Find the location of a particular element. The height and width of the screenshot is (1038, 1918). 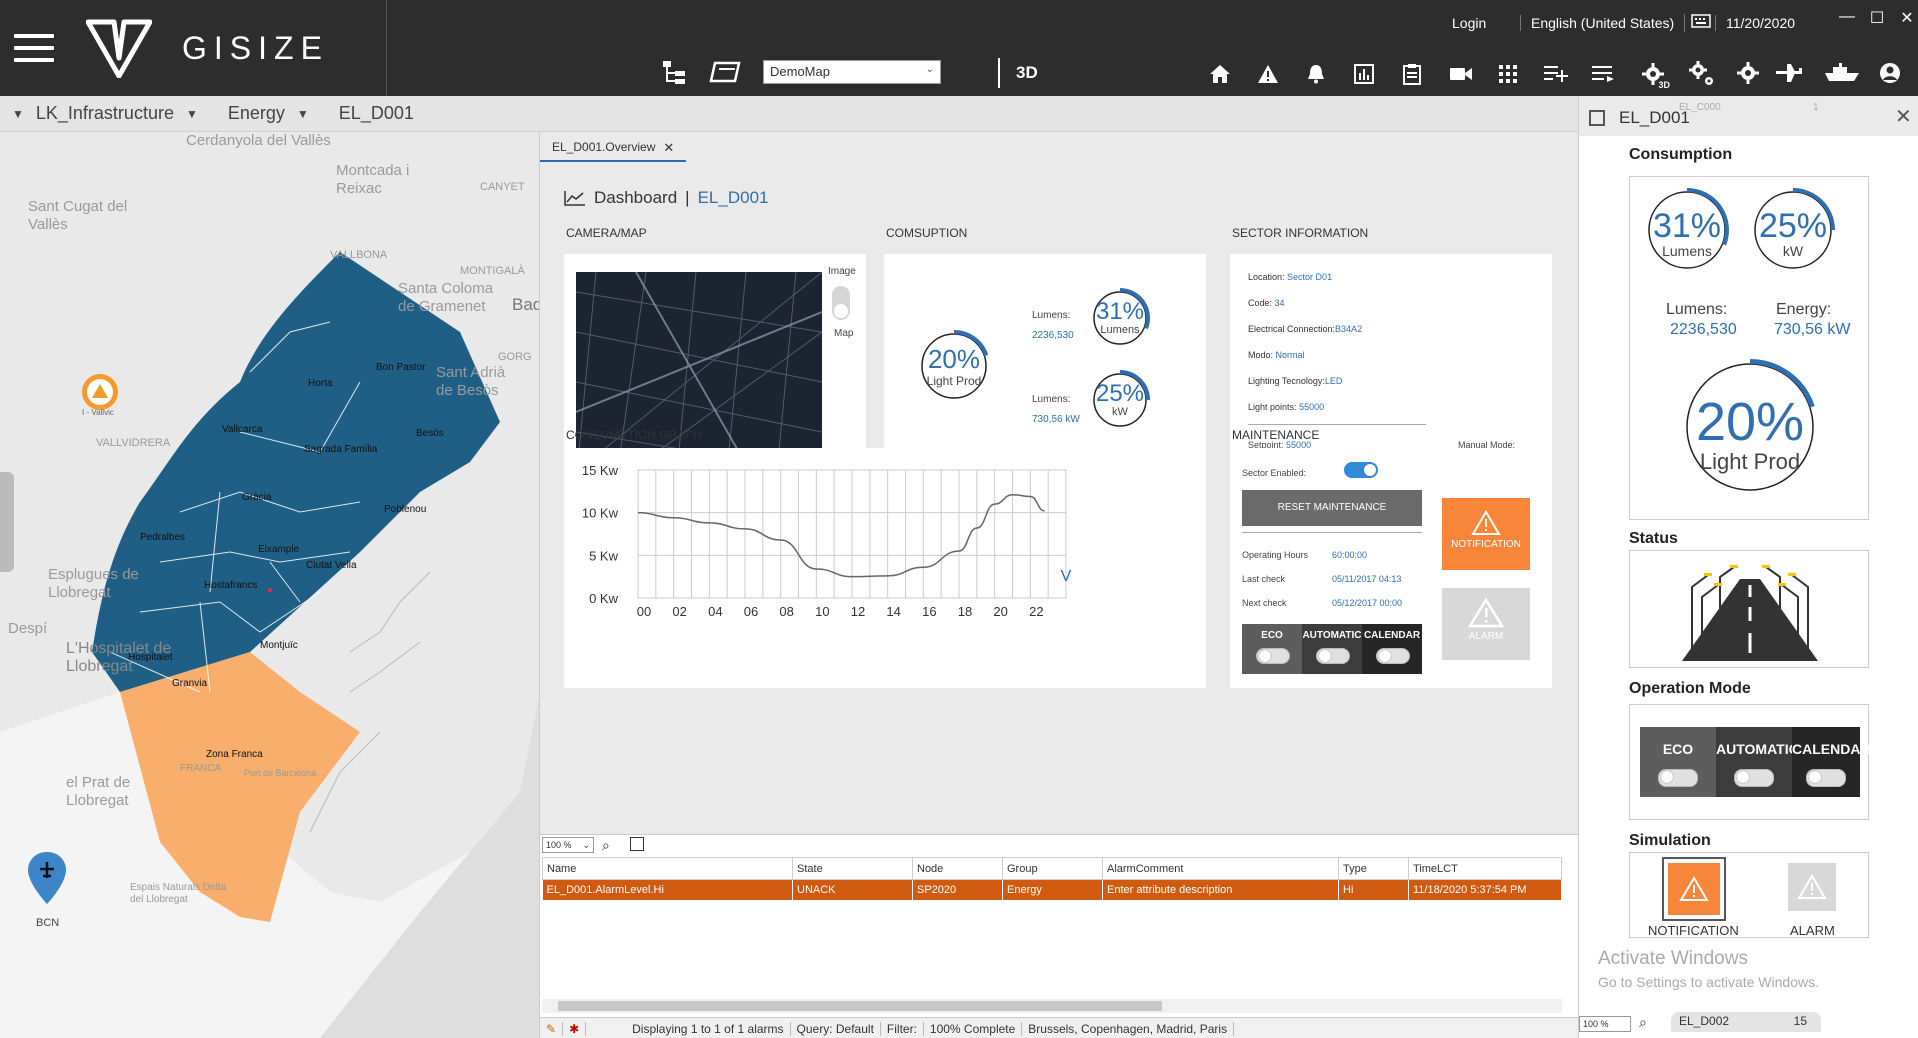

breadcrumb-item-energy: Energy ▼ is located at coordinates (274, 113).